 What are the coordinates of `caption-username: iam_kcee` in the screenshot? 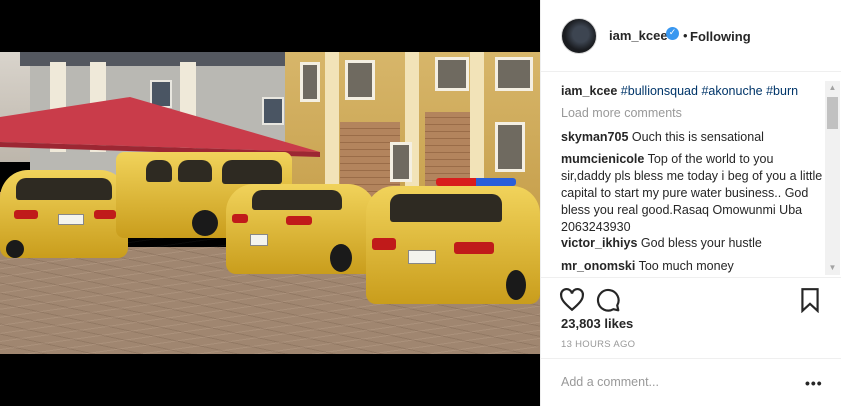 It's located at (589, 91).